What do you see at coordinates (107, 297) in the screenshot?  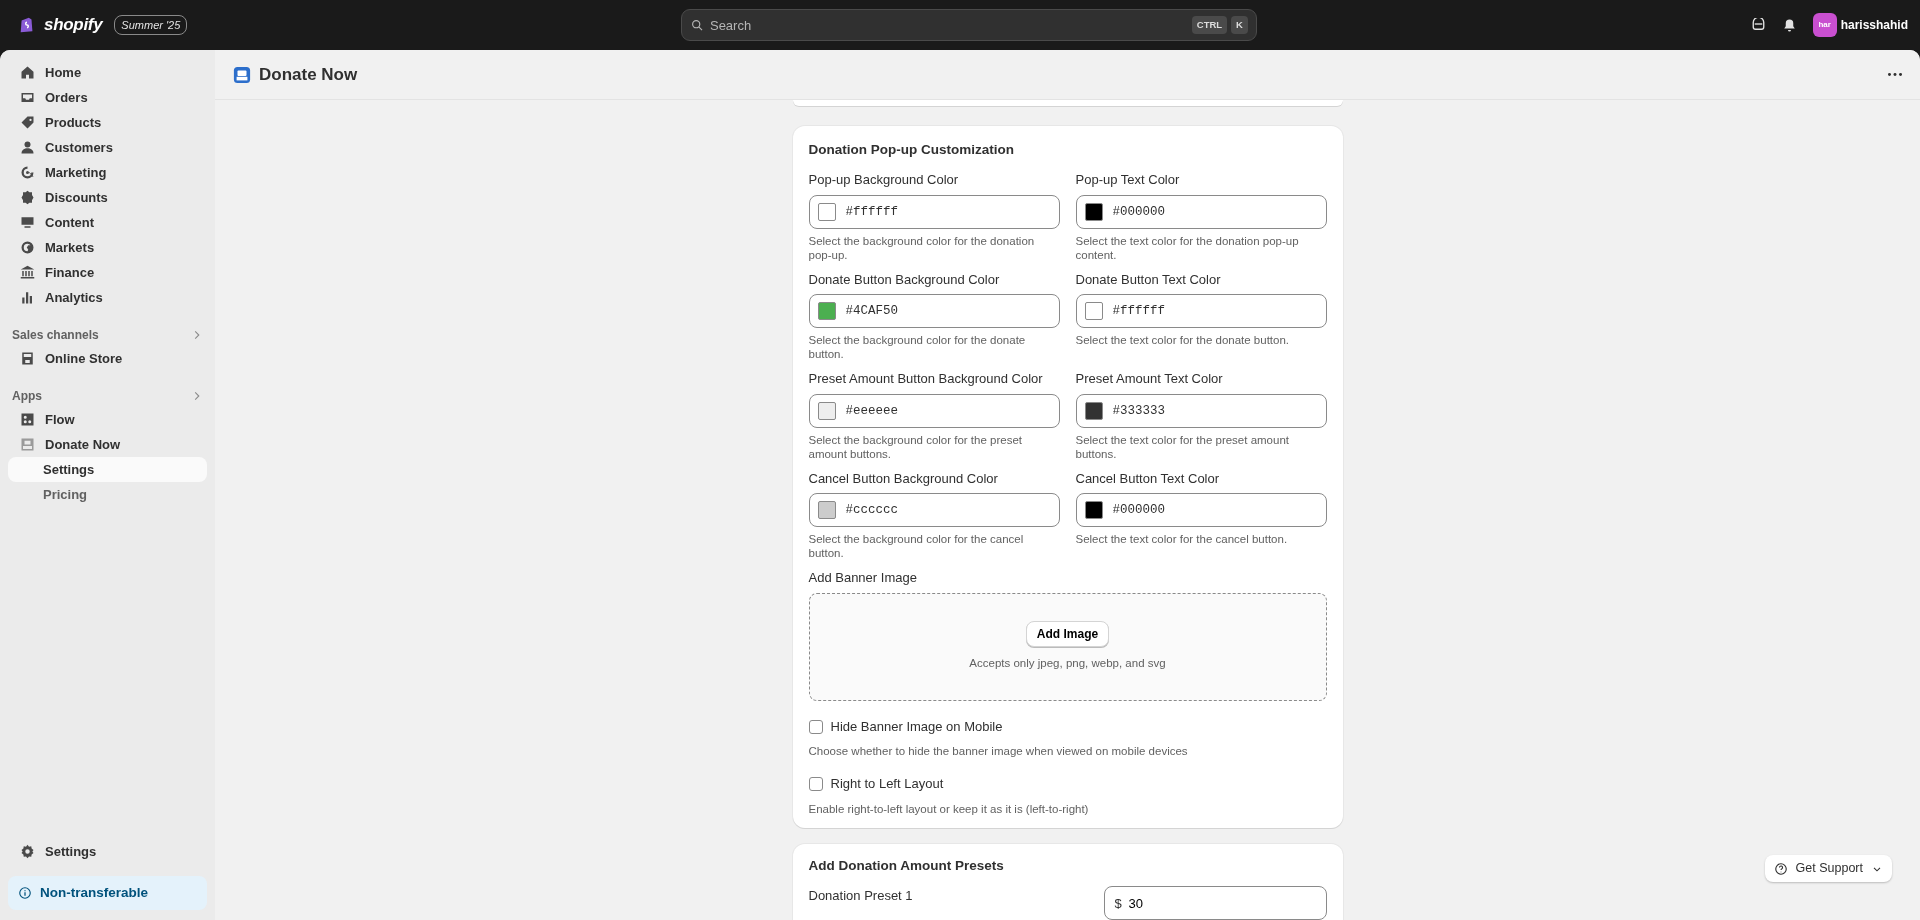 I see `sidebar-item: Analytics` at bounding box center [107, 297].